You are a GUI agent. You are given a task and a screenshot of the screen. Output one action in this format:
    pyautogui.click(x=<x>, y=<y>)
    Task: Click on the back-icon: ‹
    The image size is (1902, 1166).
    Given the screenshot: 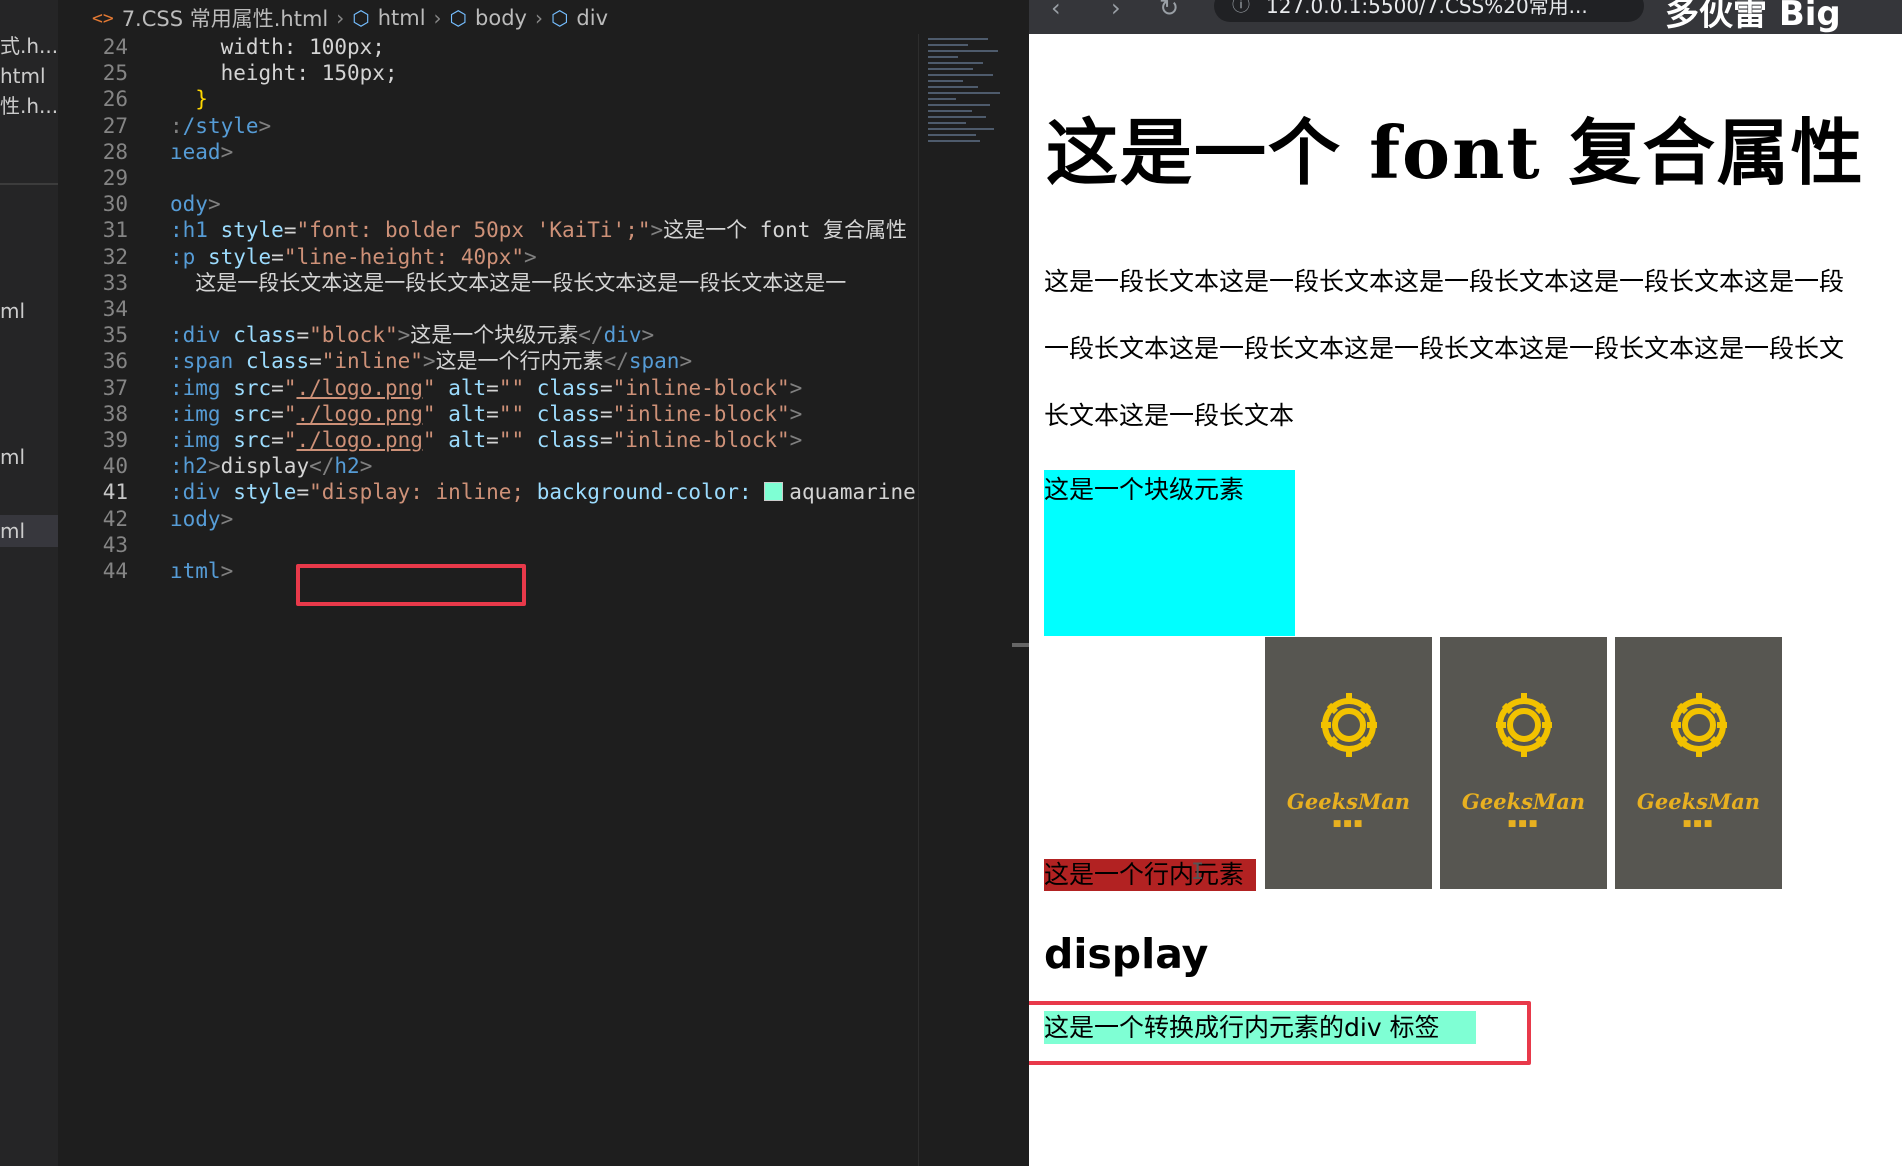 What is the action you would take?
    pyautogui.click(x=1056, y=11)
    